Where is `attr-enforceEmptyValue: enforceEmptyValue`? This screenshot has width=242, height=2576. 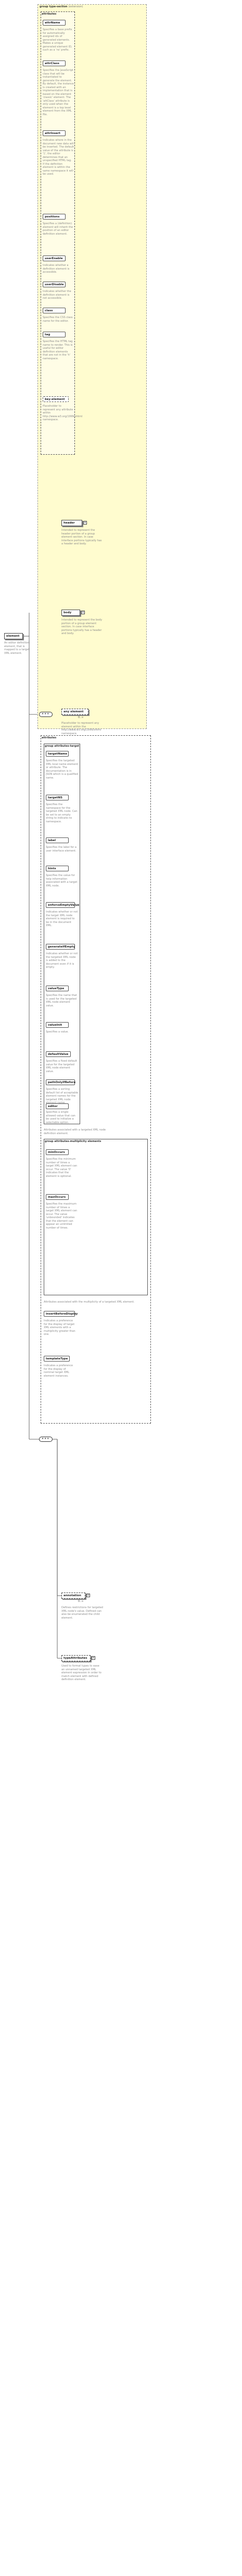
attr-enforceEmptyValue: enforceEmptyValue is located at coordinates (62, 905).